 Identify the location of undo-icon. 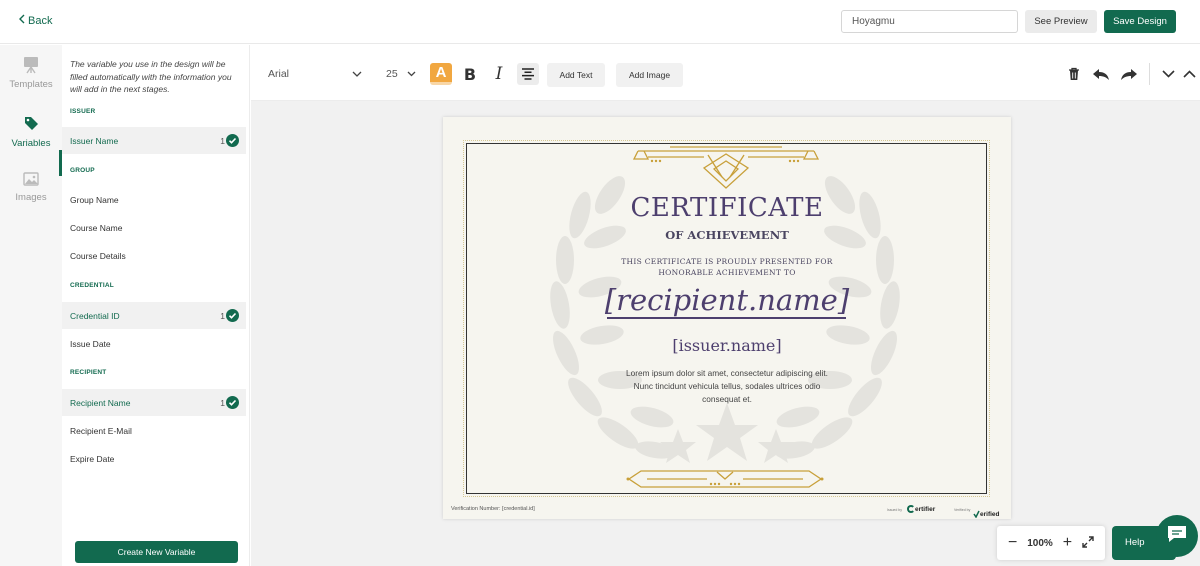
(1101, 74).